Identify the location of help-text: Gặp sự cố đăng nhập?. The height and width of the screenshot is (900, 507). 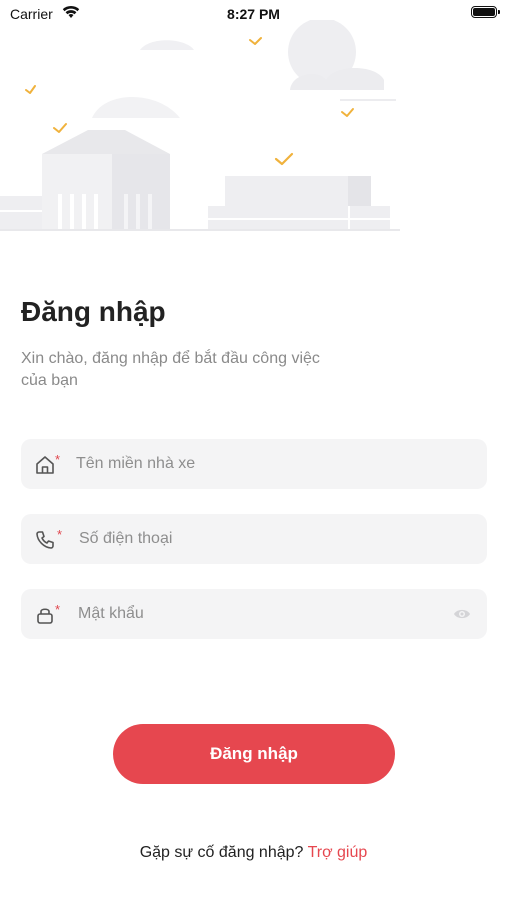
(221, 852).